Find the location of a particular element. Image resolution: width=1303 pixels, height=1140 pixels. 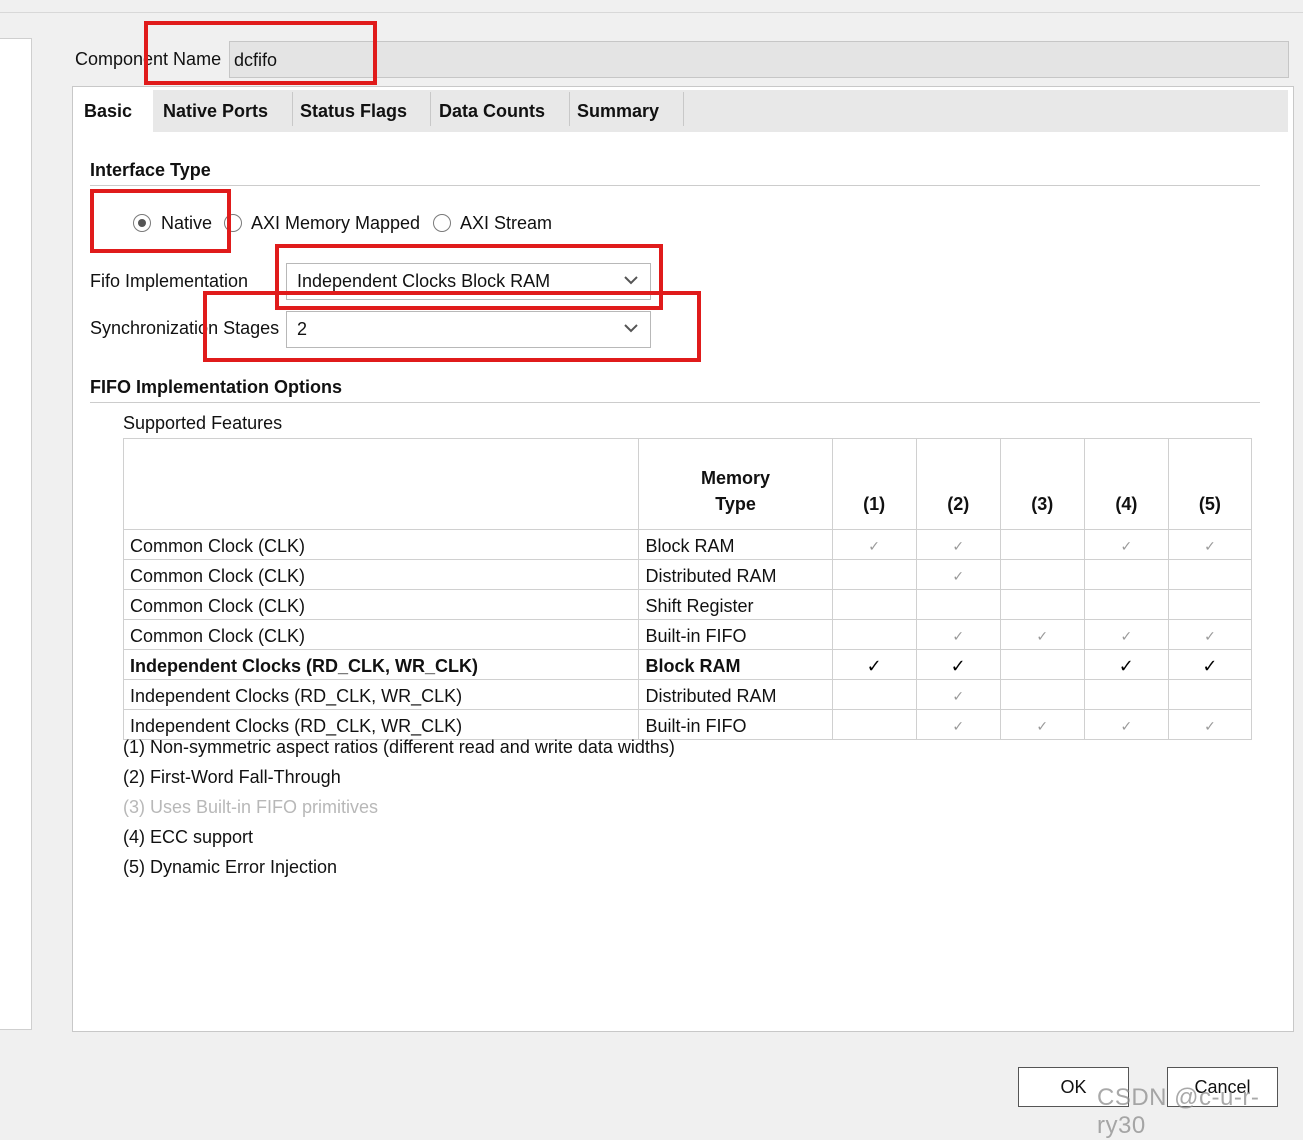

left-ip-symbol-panel is located at coordinates (16, 534).